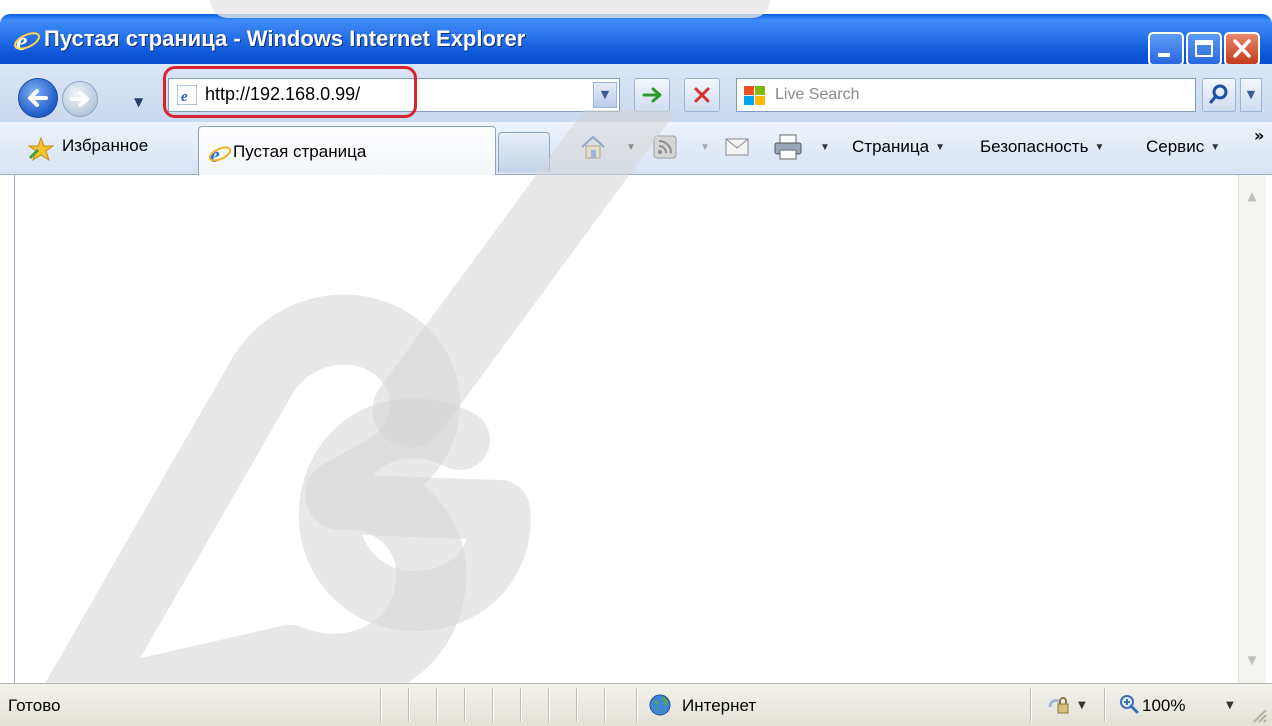 The width and height of the screenshot is (1272, 726). What do you see at coordinates (605, 95) in the screenshot?
I see `address-dropdown-button: ▼` at bounding box center [605, 95].